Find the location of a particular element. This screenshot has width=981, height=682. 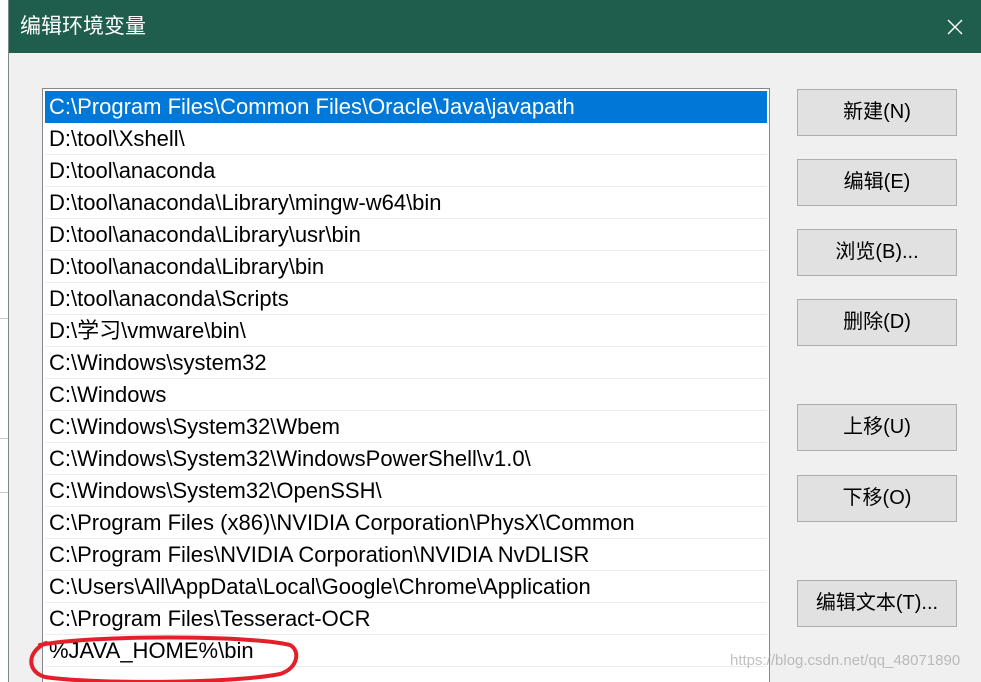

title-bar: 编辑环境变量 is located at coordinates (495, 26).